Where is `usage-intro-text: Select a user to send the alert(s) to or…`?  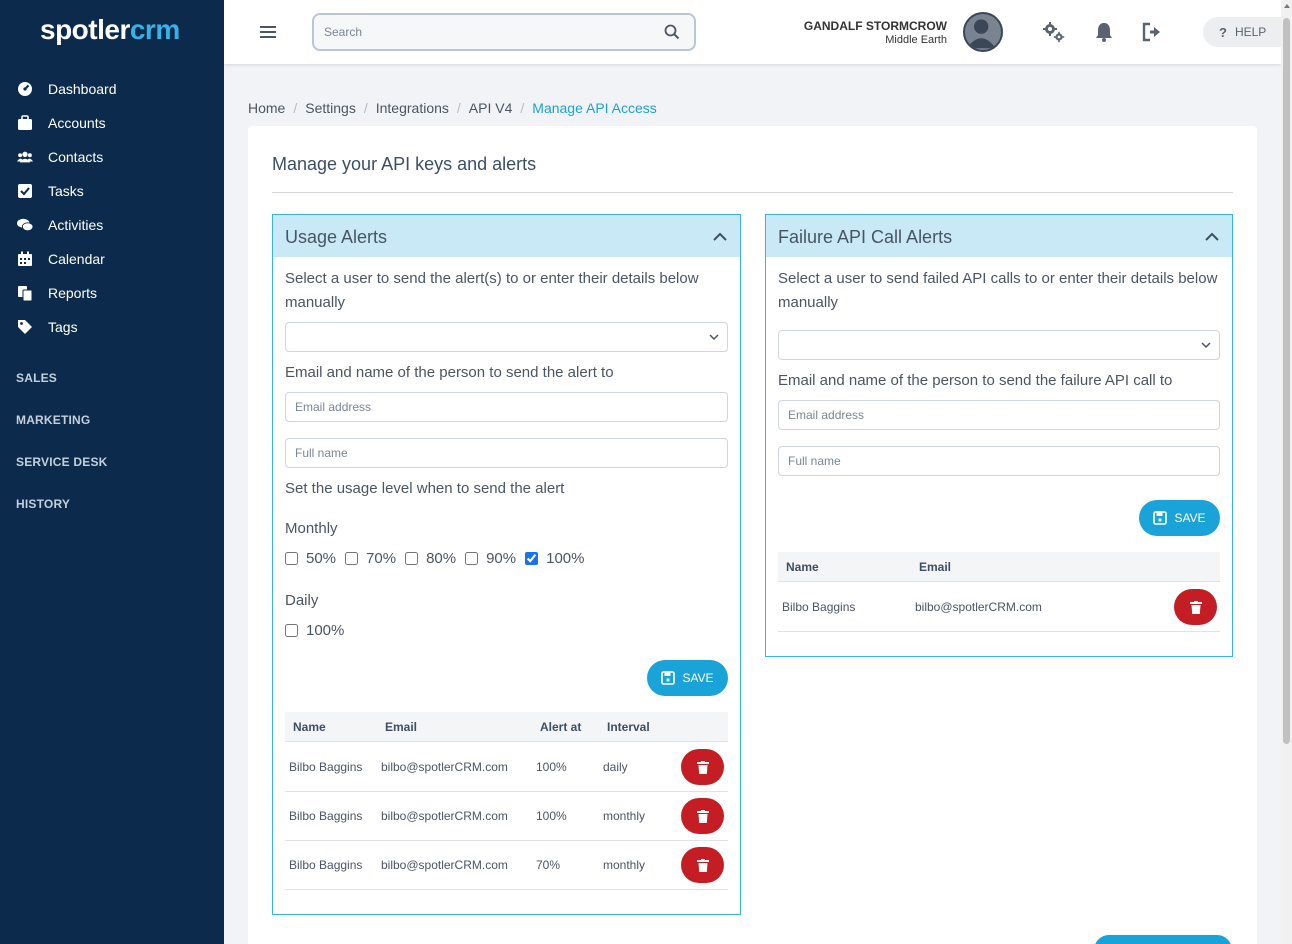
usage-intro-text: Select a user to send the alert(s) to or… is located at coordinates (492, 290).